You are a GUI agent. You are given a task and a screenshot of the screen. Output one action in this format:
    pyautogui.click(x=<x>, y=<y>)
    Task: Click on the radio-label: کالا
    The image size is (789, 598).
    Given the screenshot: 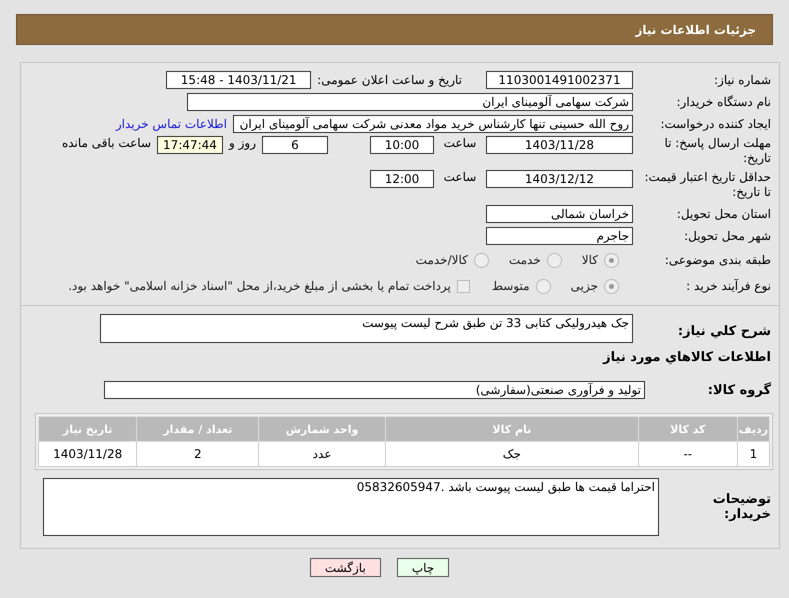 What is the action you would take?
    pyautogui.click(x=590, y=260)
    